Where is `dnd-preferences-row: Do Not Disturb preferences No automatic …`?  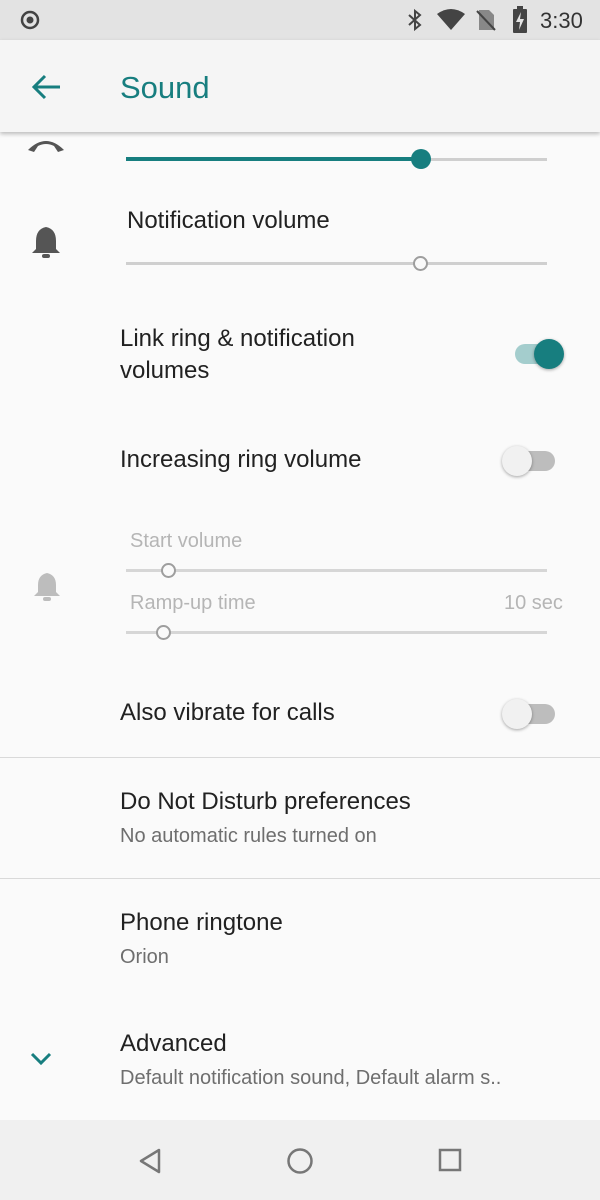 dnd-preferences-row: Do Not Disturb preferences No automatic … is located at coordinates (300, 818).